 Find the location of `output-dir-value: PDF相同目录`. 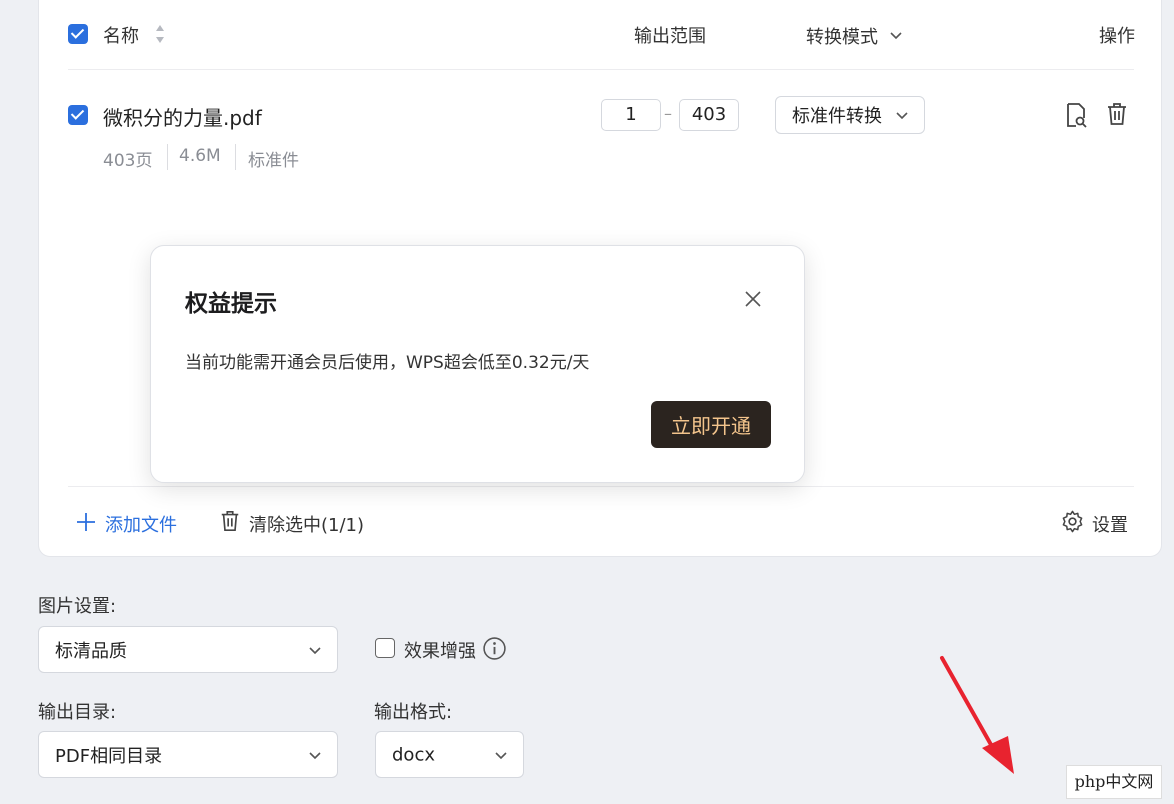

output-dir-value: PDF相同目录 is located at coordinates (109, 756).